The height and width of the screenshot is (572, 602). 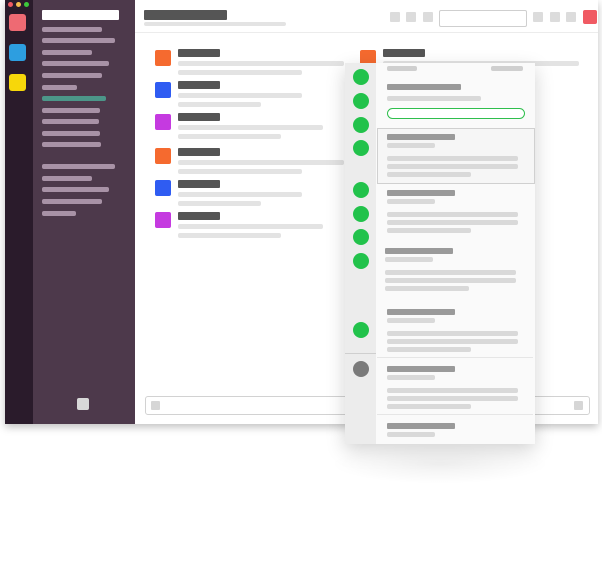 What do you see at coordinates (74, 98) in the screenshot?
I see `sidebar-item-active` at bounding box center [74, 98].